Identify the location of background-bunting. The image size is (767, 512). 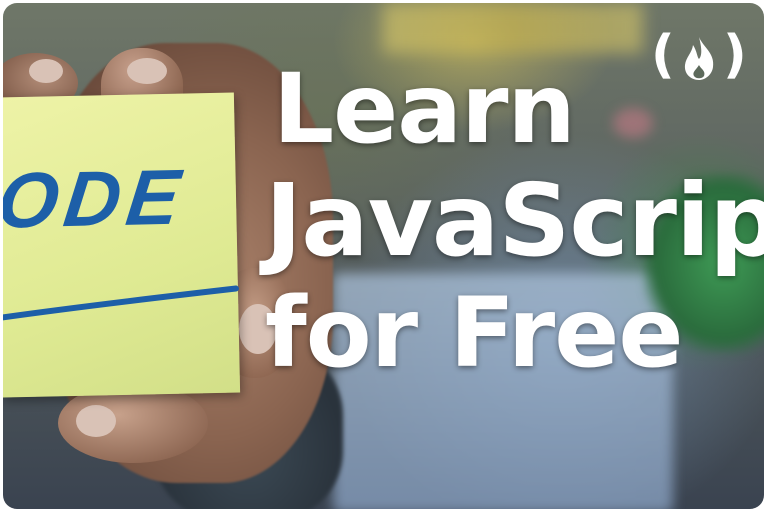
(513, 28).